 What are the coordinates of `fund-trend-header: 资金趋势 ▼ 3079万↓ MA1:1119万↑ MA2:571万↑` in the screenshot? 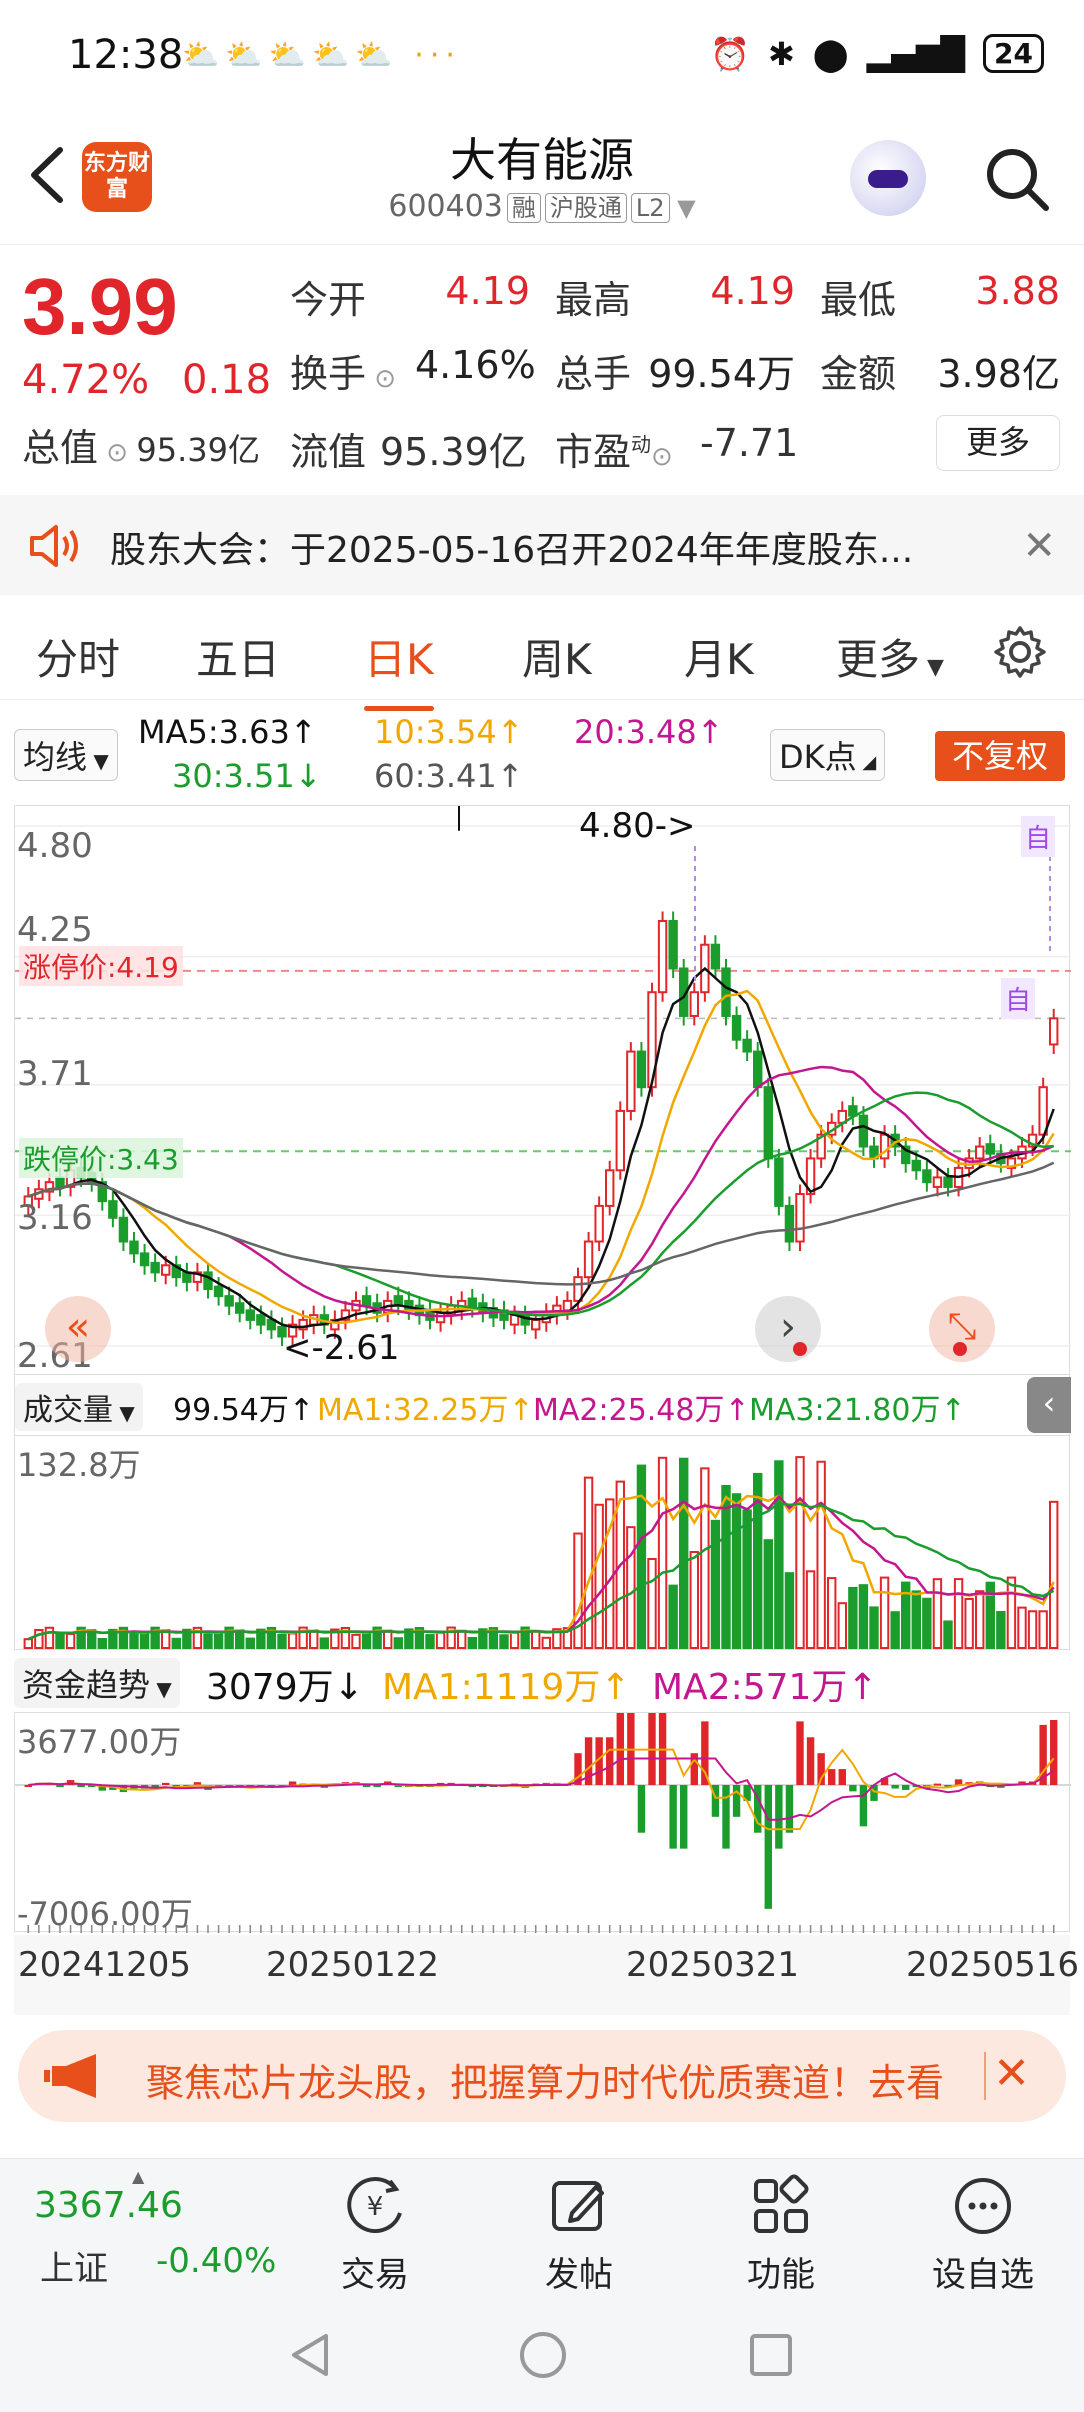 It's located at (542, 1682).